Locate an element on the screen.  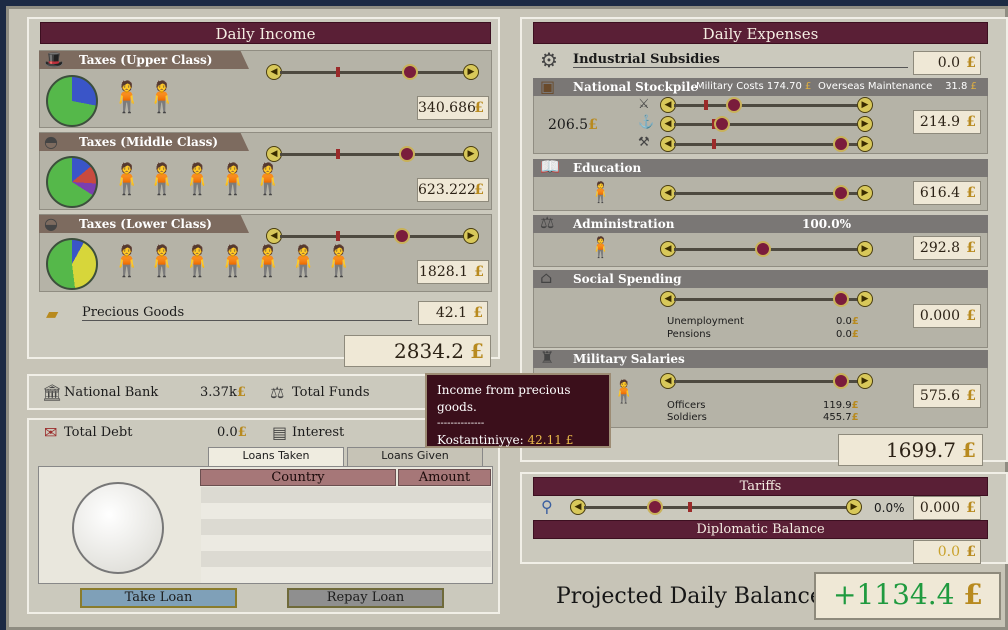
precious-goods-label: Precious Goods is located at coordinates (247, 313).